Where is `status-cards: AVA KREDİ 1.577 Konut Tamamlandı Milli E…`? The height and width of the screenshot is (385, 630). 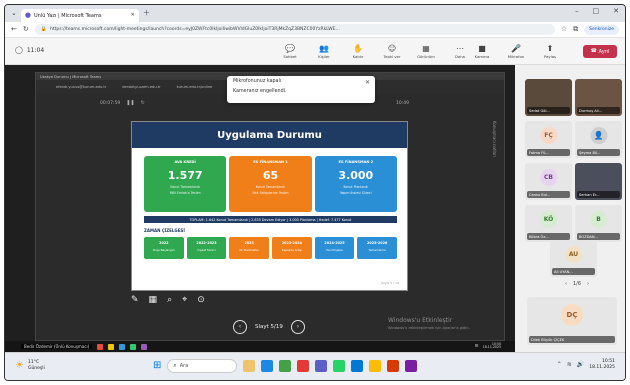
status-cards: AVA KREDİ 1.577 Konut Tamamlandı Milli E… is located at coordinates (270, 184).